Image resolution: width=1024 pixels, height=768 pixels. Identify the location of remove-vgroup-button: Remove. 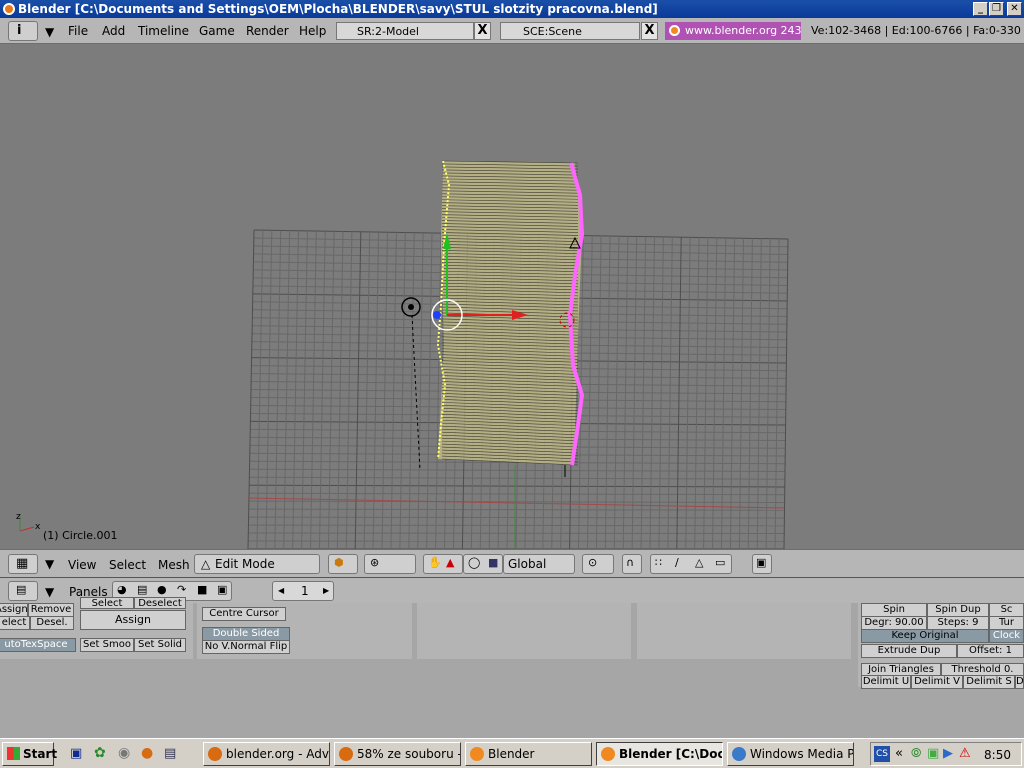
(51, 610).